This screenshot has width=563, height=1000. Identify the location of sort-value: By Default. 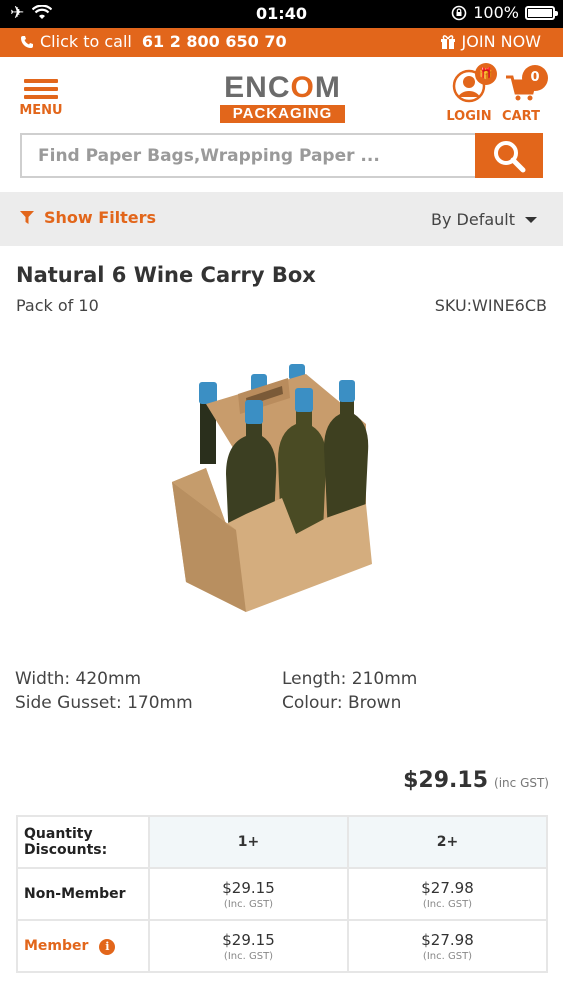
(473, 219).